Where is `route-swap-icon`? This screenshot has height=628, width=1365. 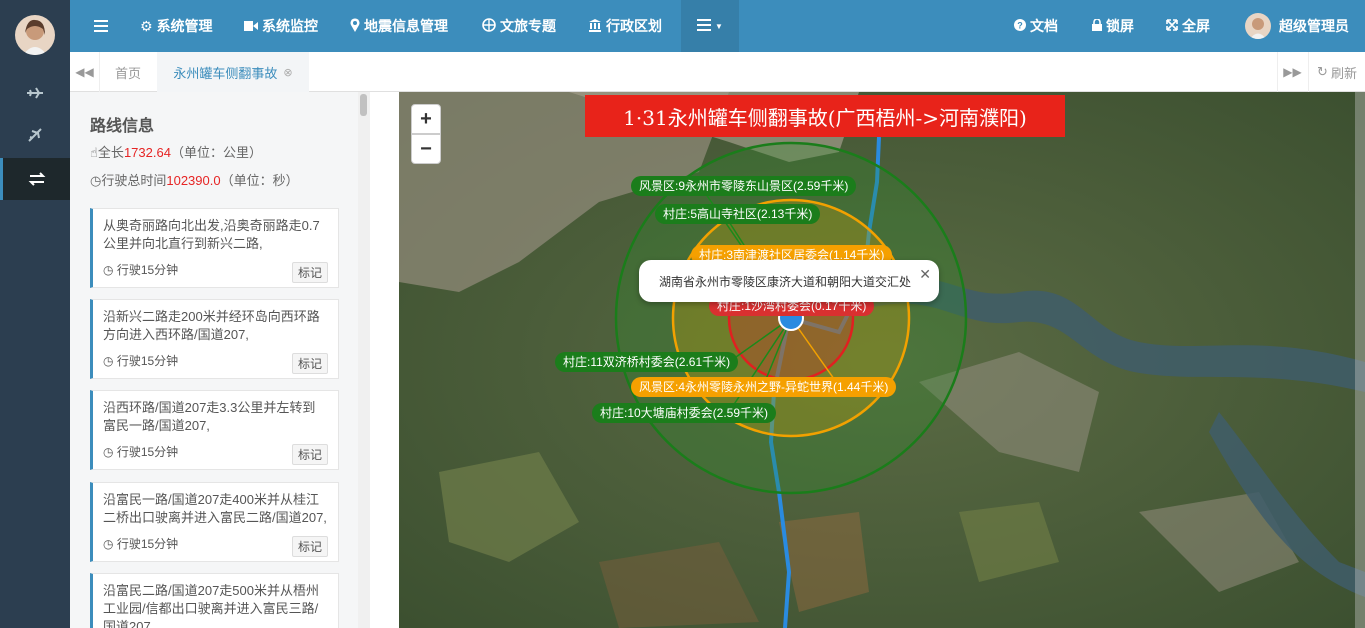
route-swap-icon is located at coordinates (35, 179).